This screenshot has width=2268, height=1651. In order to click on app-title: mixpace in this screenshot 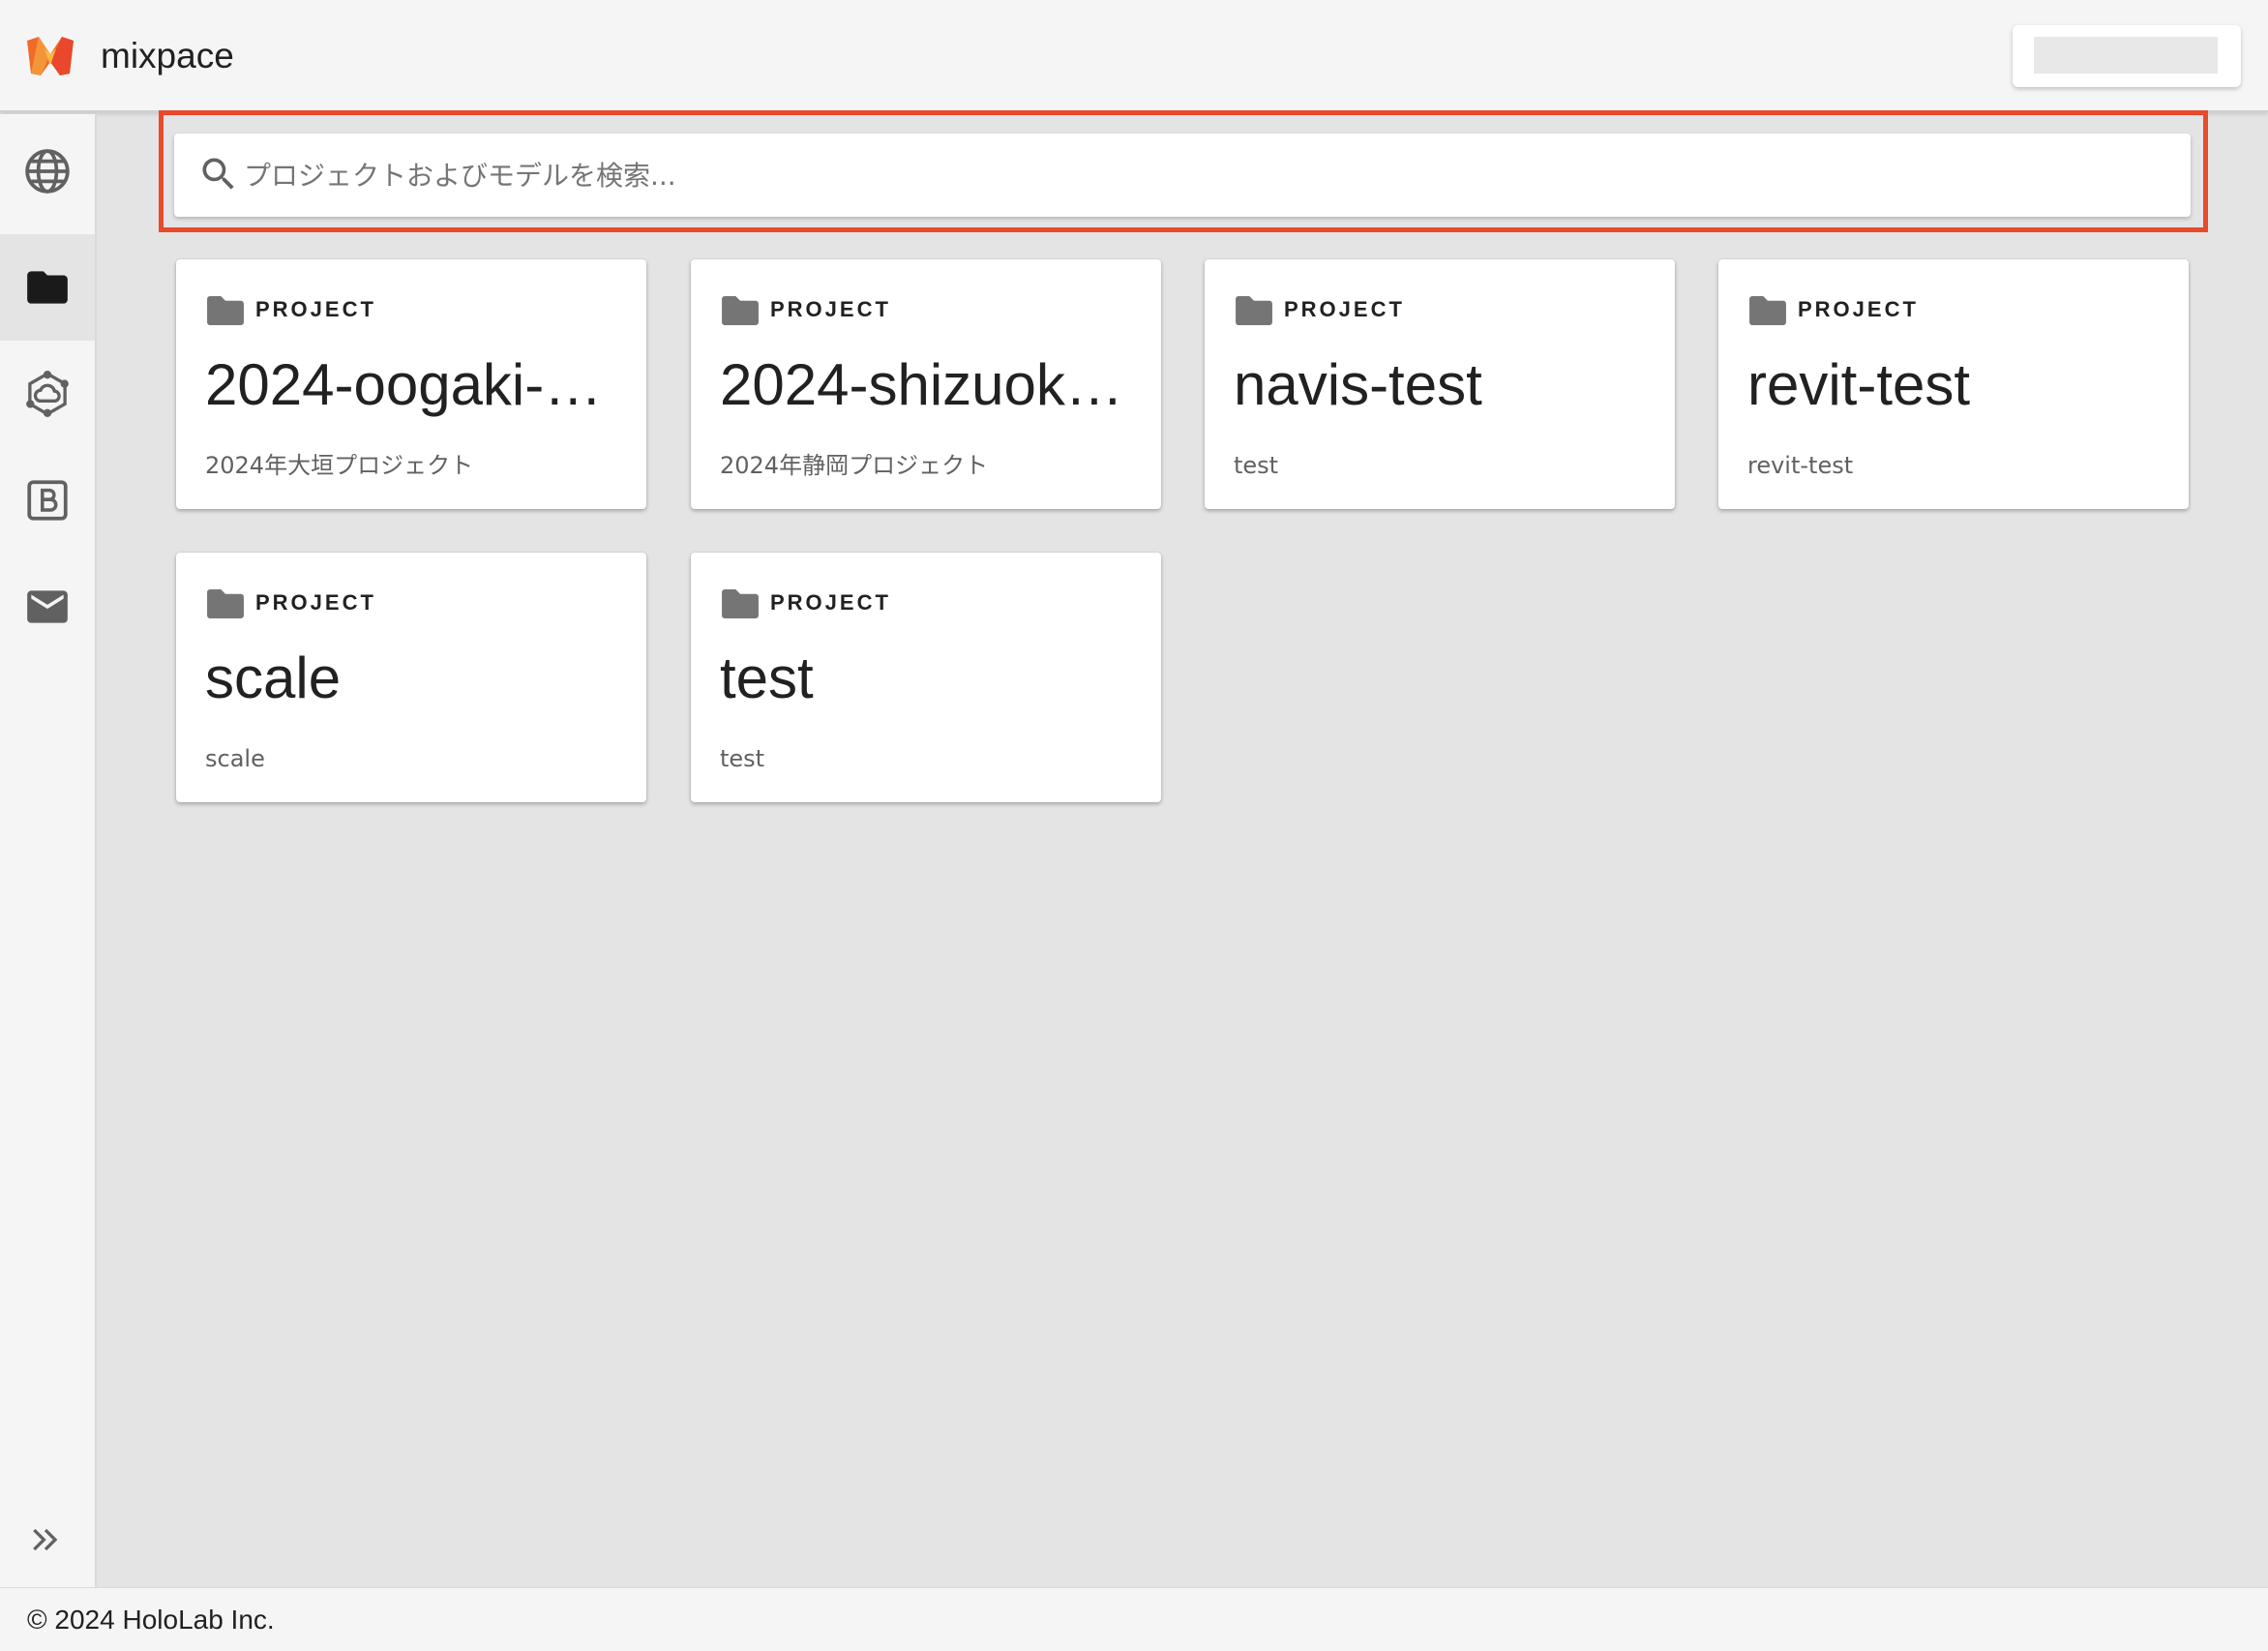, I will do `click(167, 56)`.